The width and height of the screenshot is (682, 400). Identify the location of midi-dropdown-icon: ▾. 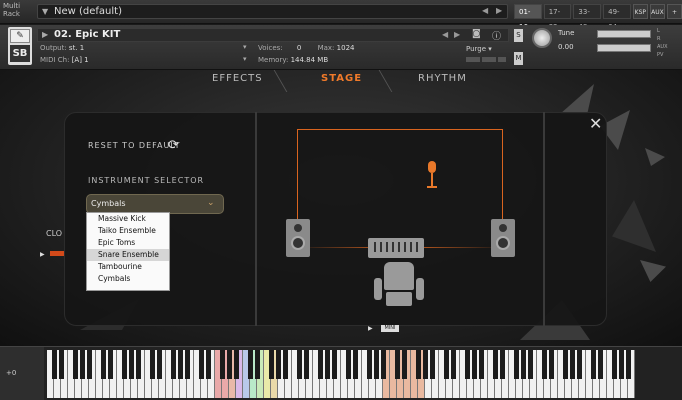
(245, 59).